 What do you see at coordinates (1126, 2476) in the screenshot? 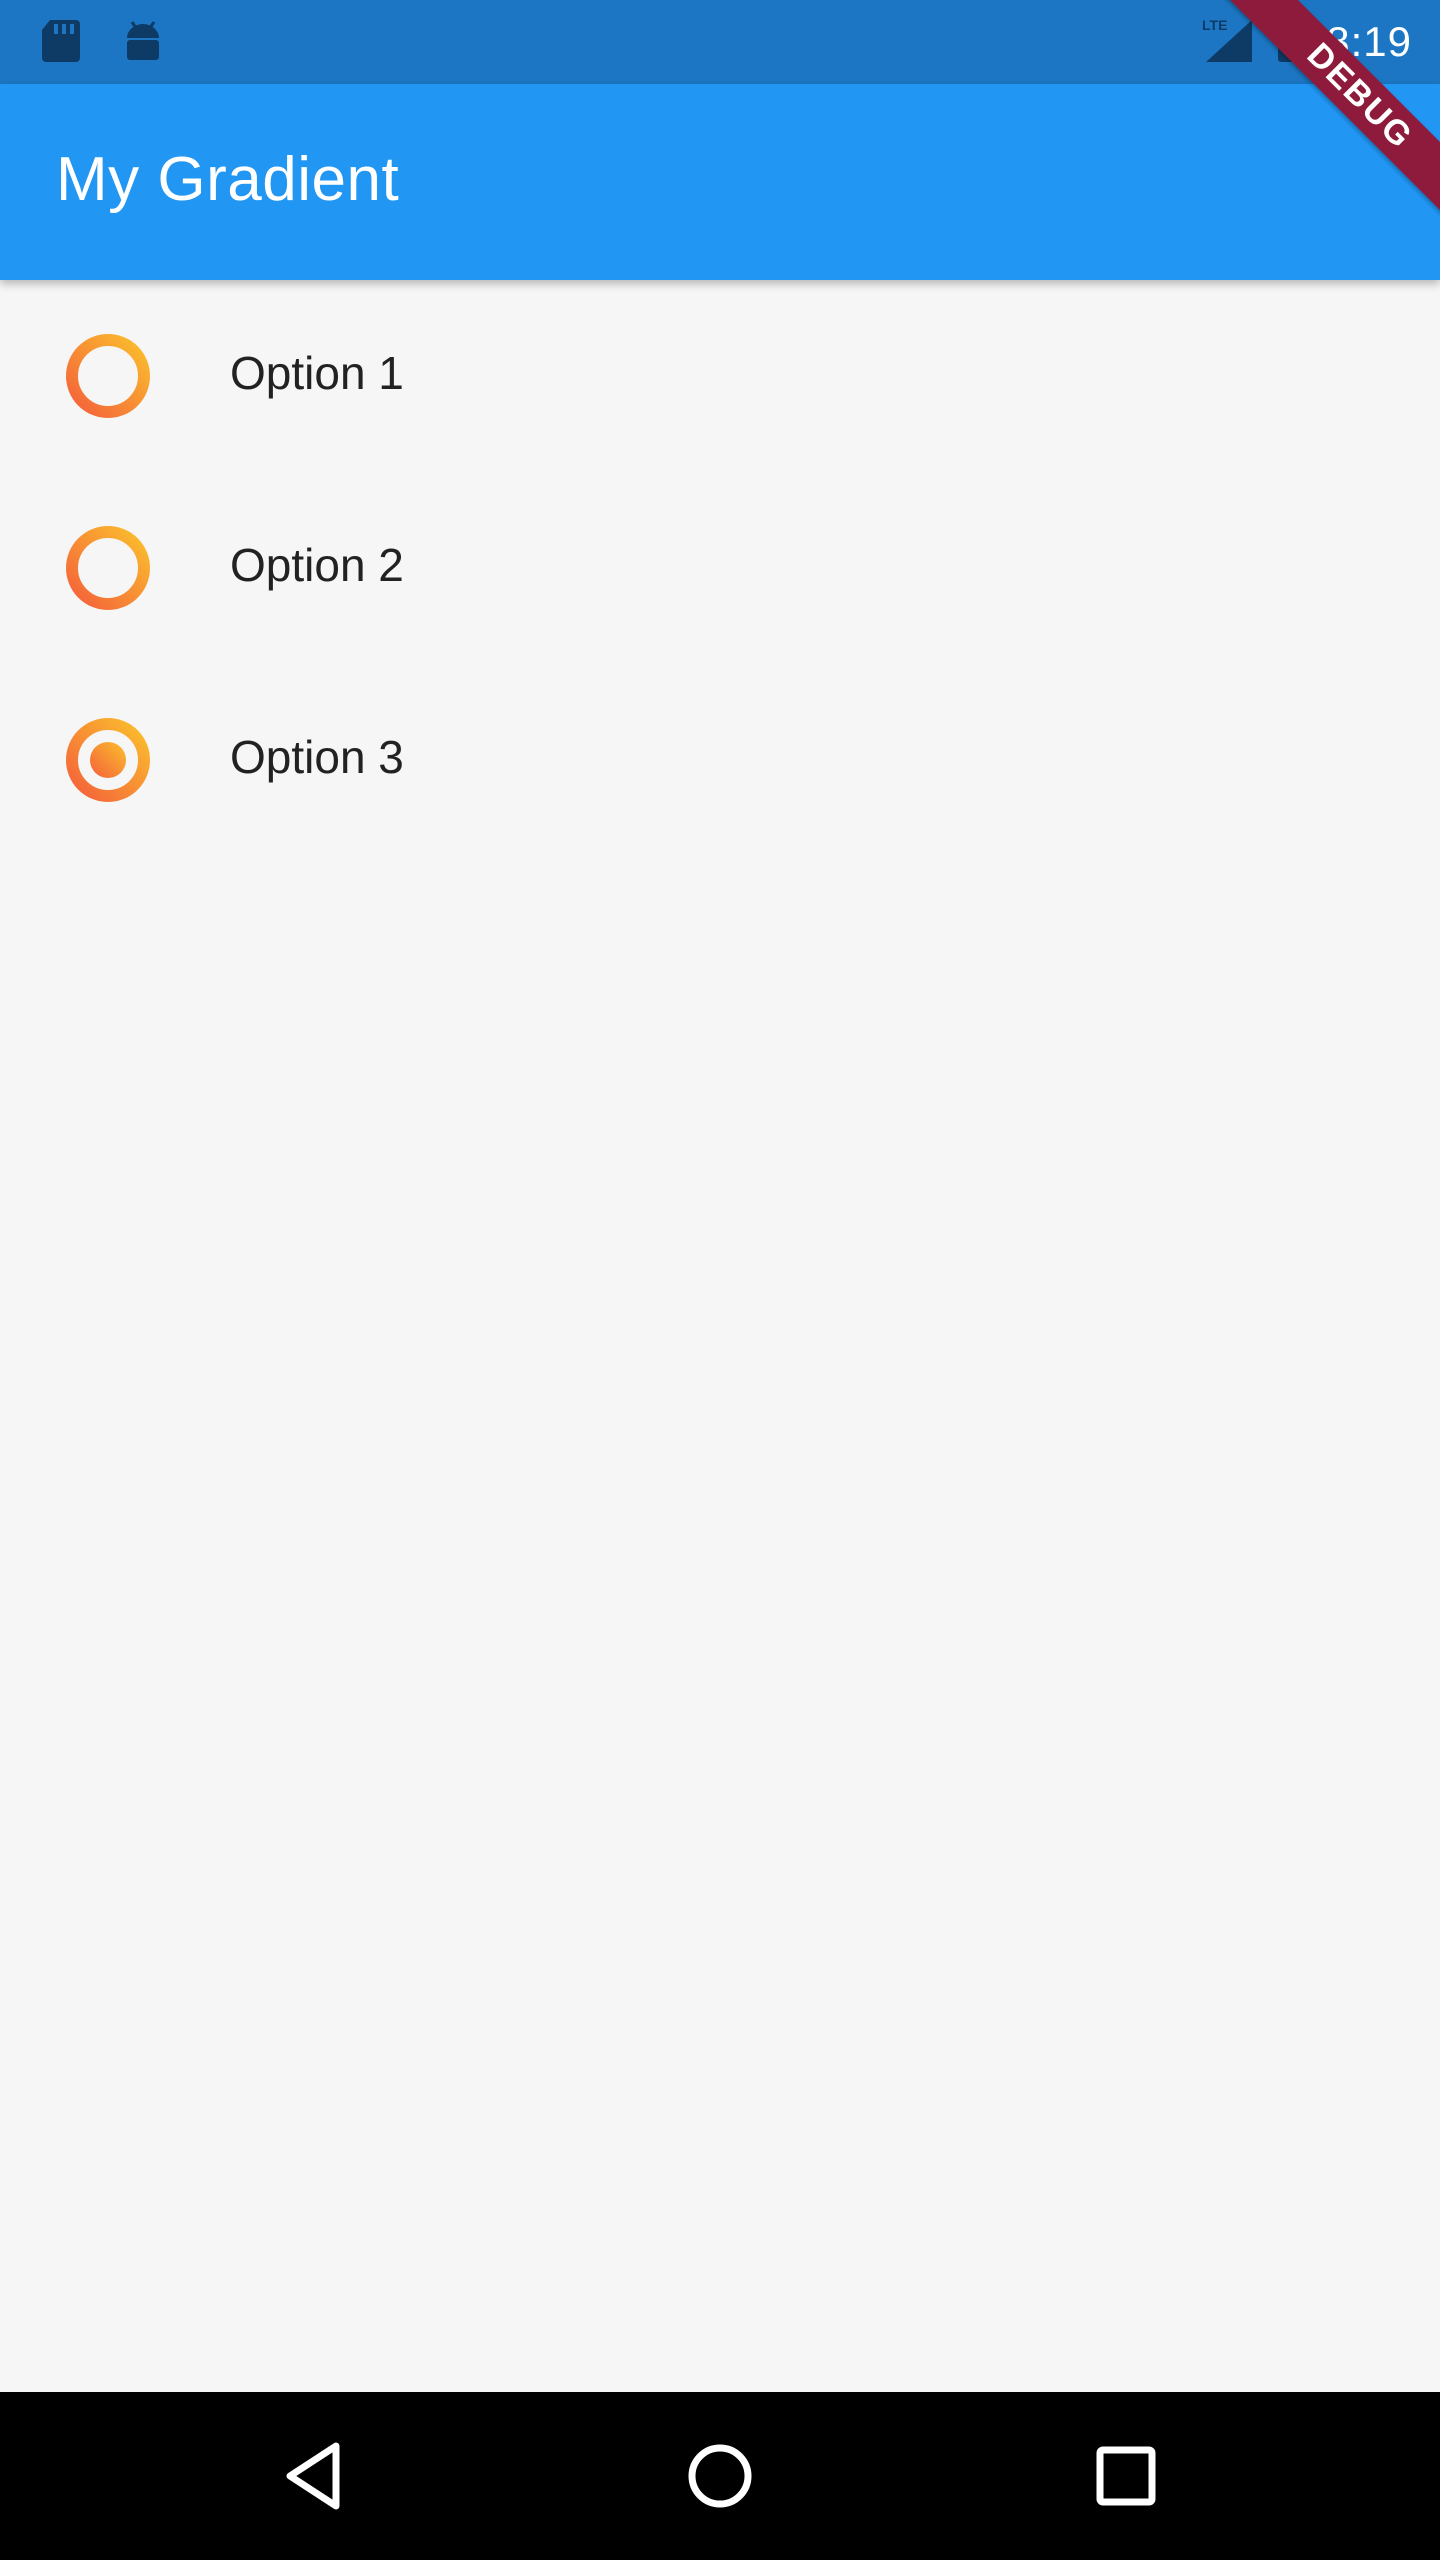
I see `recents-icon` at bounding box center [1126, 2476].